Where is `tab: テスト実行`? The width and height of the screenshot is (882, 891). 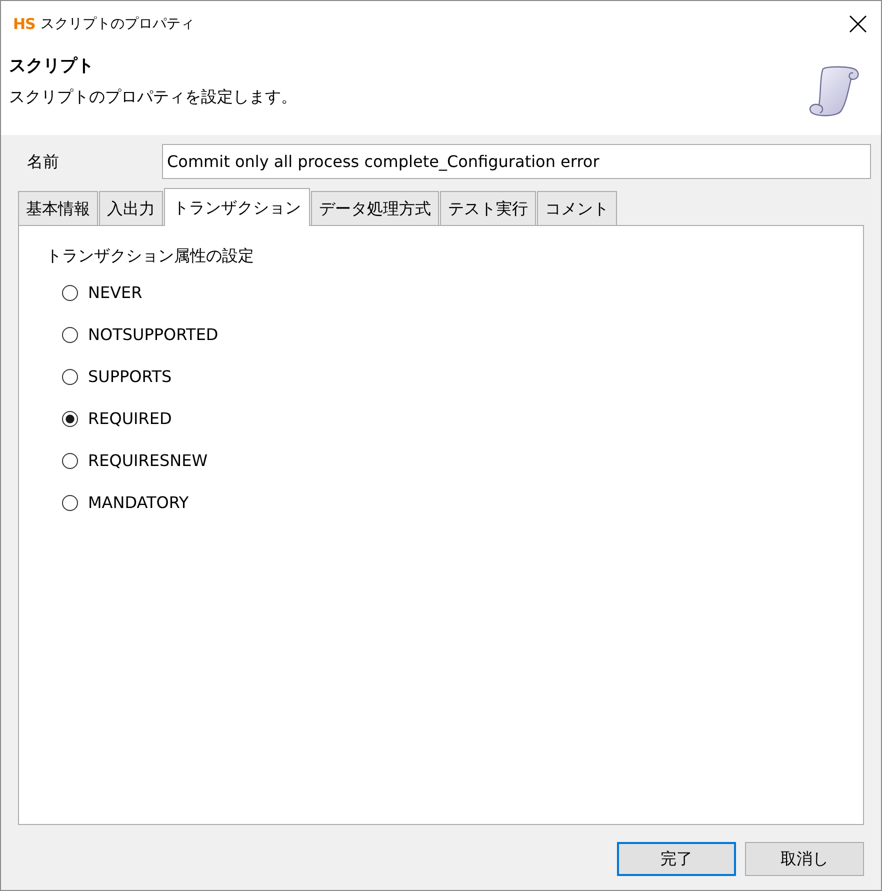
tab: テスト実行 is located at coordinates (488, 208).